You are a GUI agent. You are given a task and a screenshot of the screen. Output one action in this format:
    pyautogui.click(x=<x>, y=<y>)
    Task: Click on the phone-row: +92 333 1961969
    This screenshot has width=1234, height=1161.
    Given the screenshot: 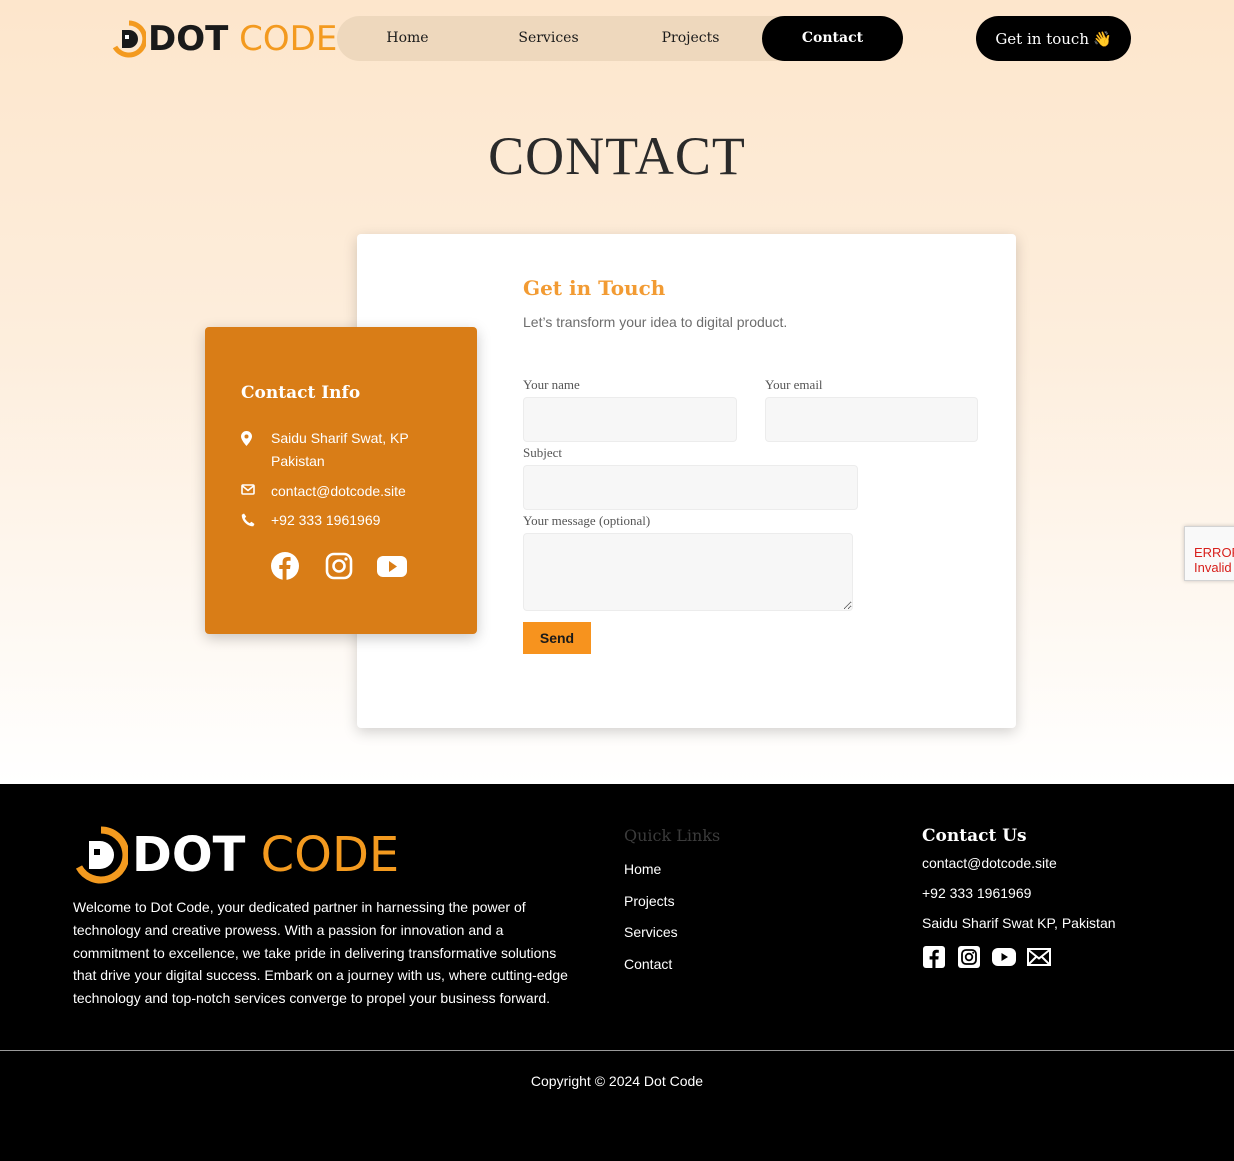 What is the action you would take?
    pyautogui.click(x=336, y=520)
    